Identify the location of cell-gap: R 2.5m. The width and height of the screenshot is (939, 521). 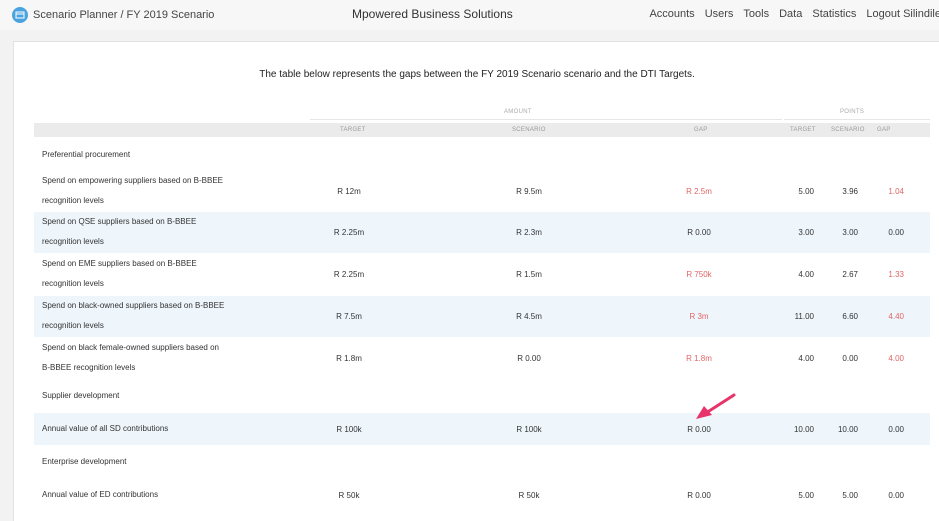
(699, 191).